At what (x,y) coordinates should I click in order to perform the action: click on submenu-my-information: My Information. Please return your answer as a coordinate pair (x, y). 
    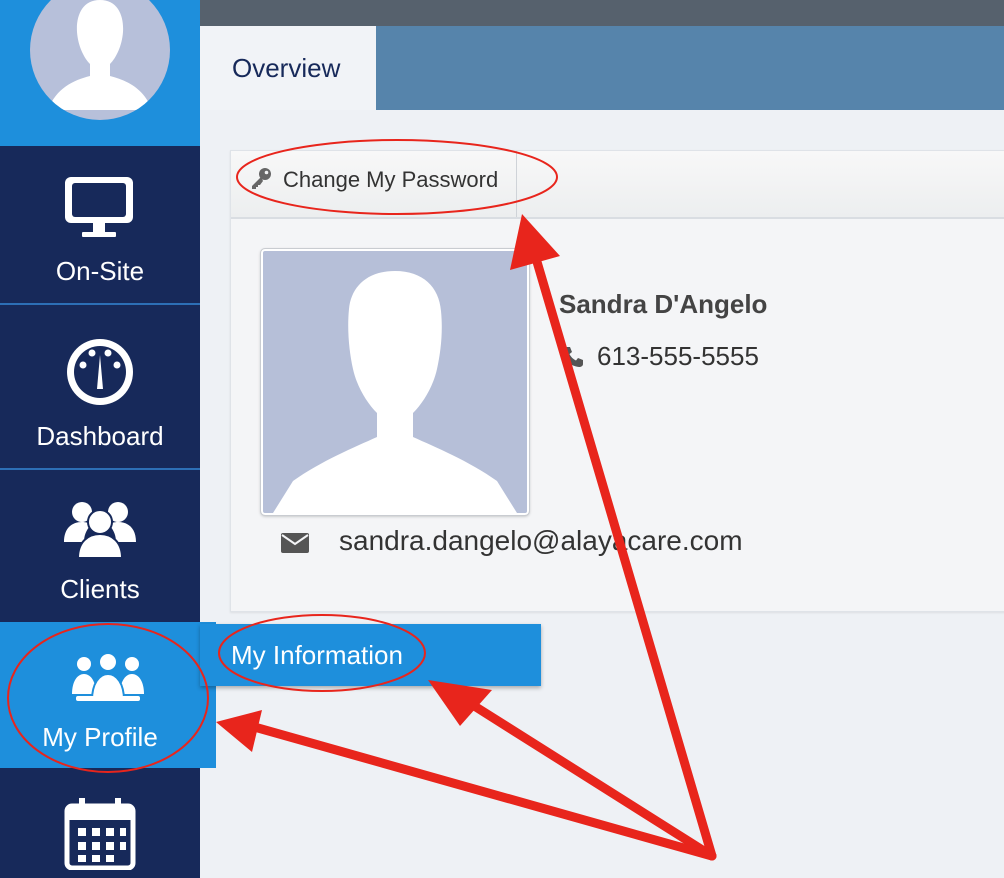
    Looking at the image, I should click on (370, 655).